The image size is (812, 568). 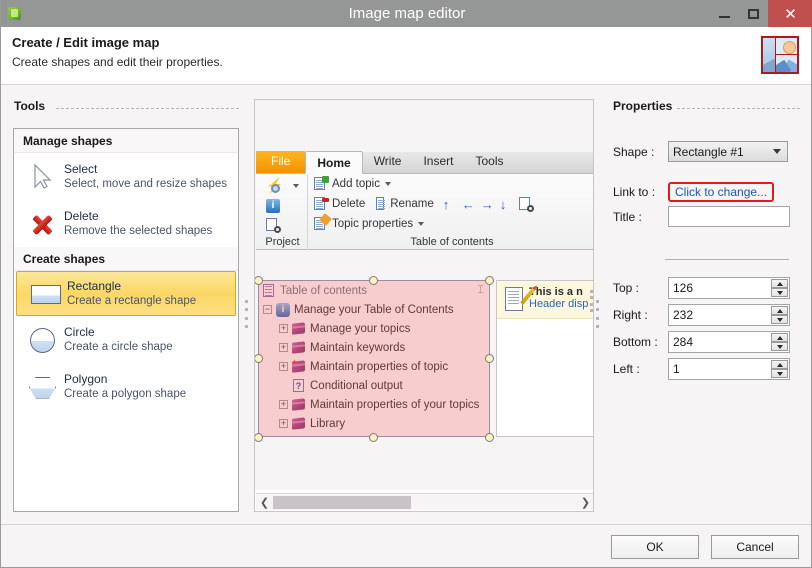 What do you see at coordinates (334, 162) in the screenshot?
I see `tab-home: Home` at bounding box center [334, 162].